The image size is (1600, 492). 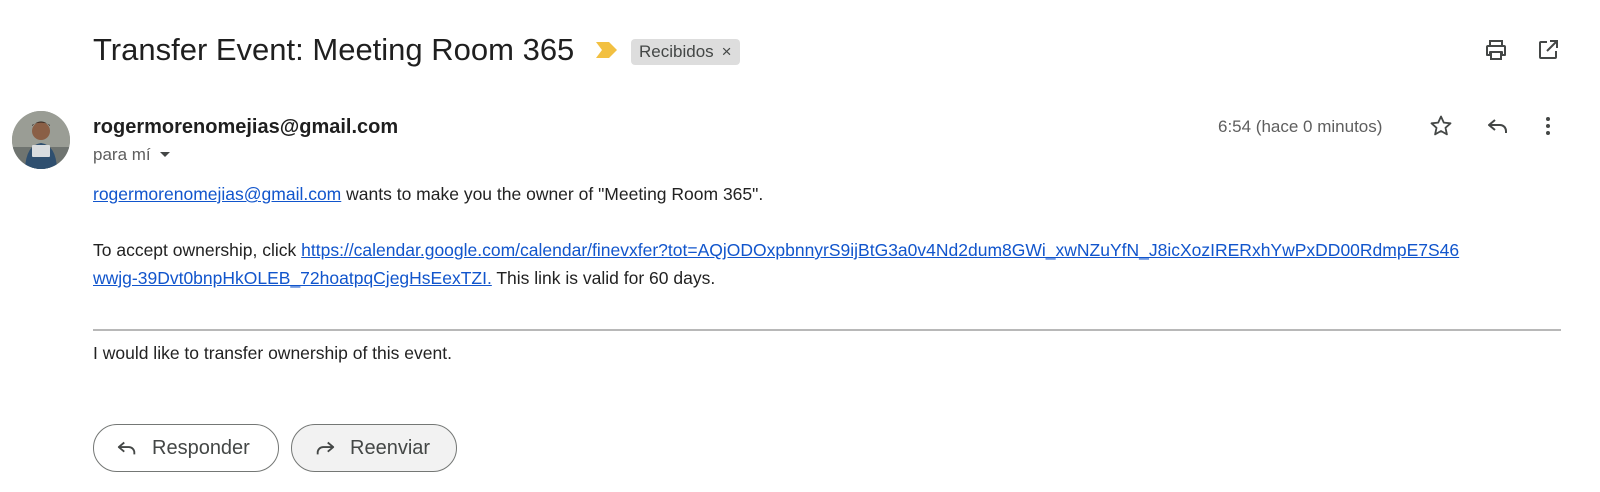 I want to click on email-subject: Transfer Event: Meeting Room 365, so click(x=334, y=49).